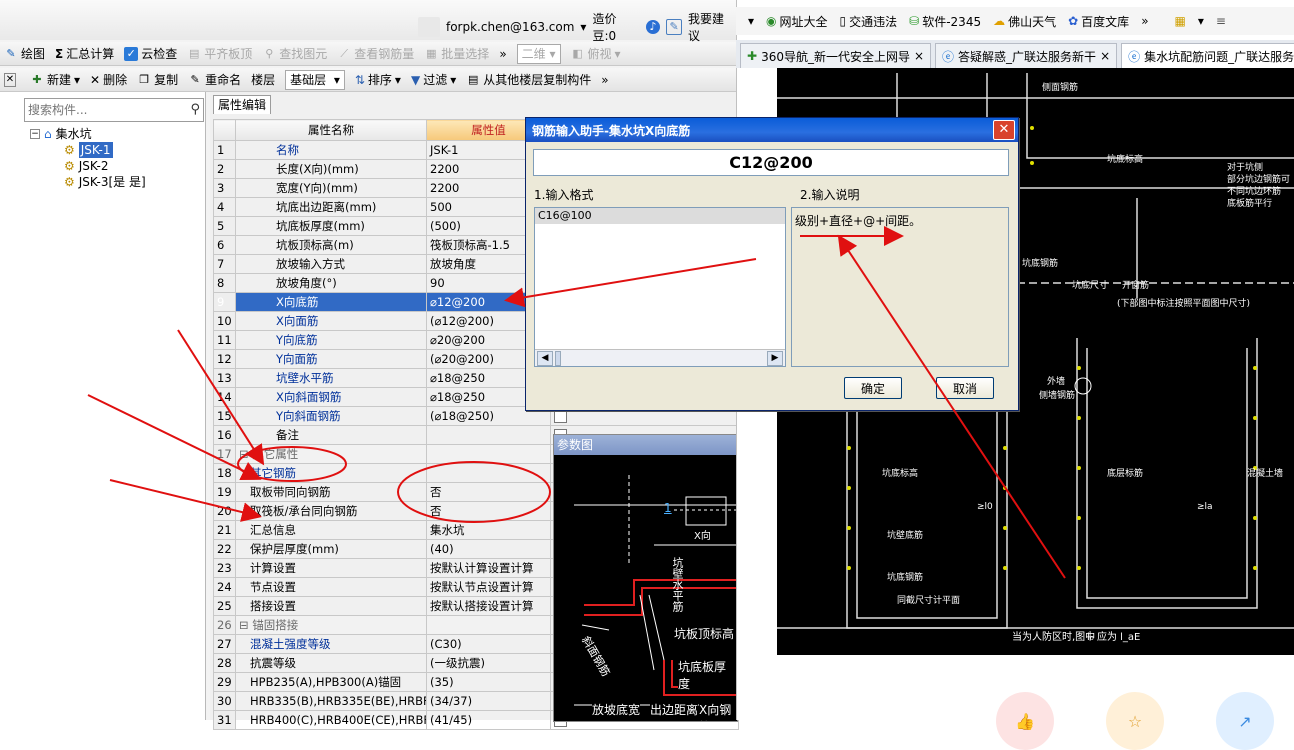 The height and width of the screenshot is (750, 1294). I want to click on delete-button: ✕ 删除, so click(108, 79).